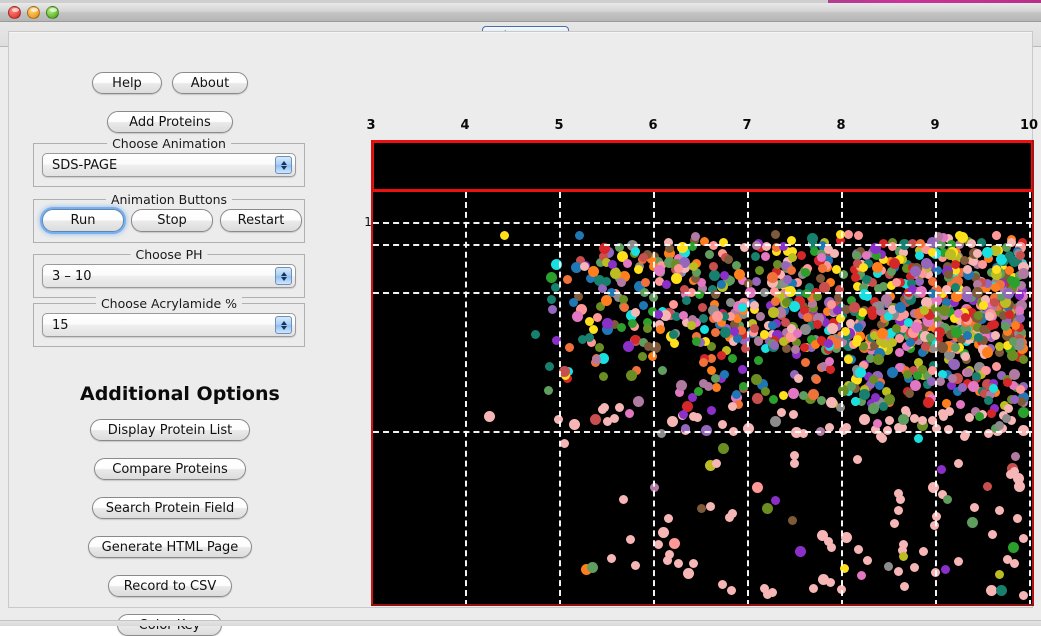  I want to click on stop-button: Stop, so click(172, 220).